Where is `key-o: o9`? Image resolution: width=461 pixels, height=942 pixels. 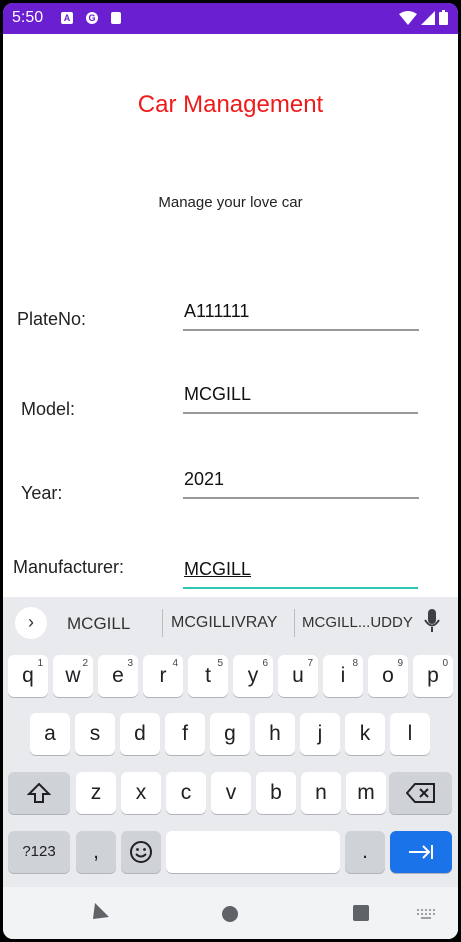 key-o: o9 is located at coordinates (388, 676).